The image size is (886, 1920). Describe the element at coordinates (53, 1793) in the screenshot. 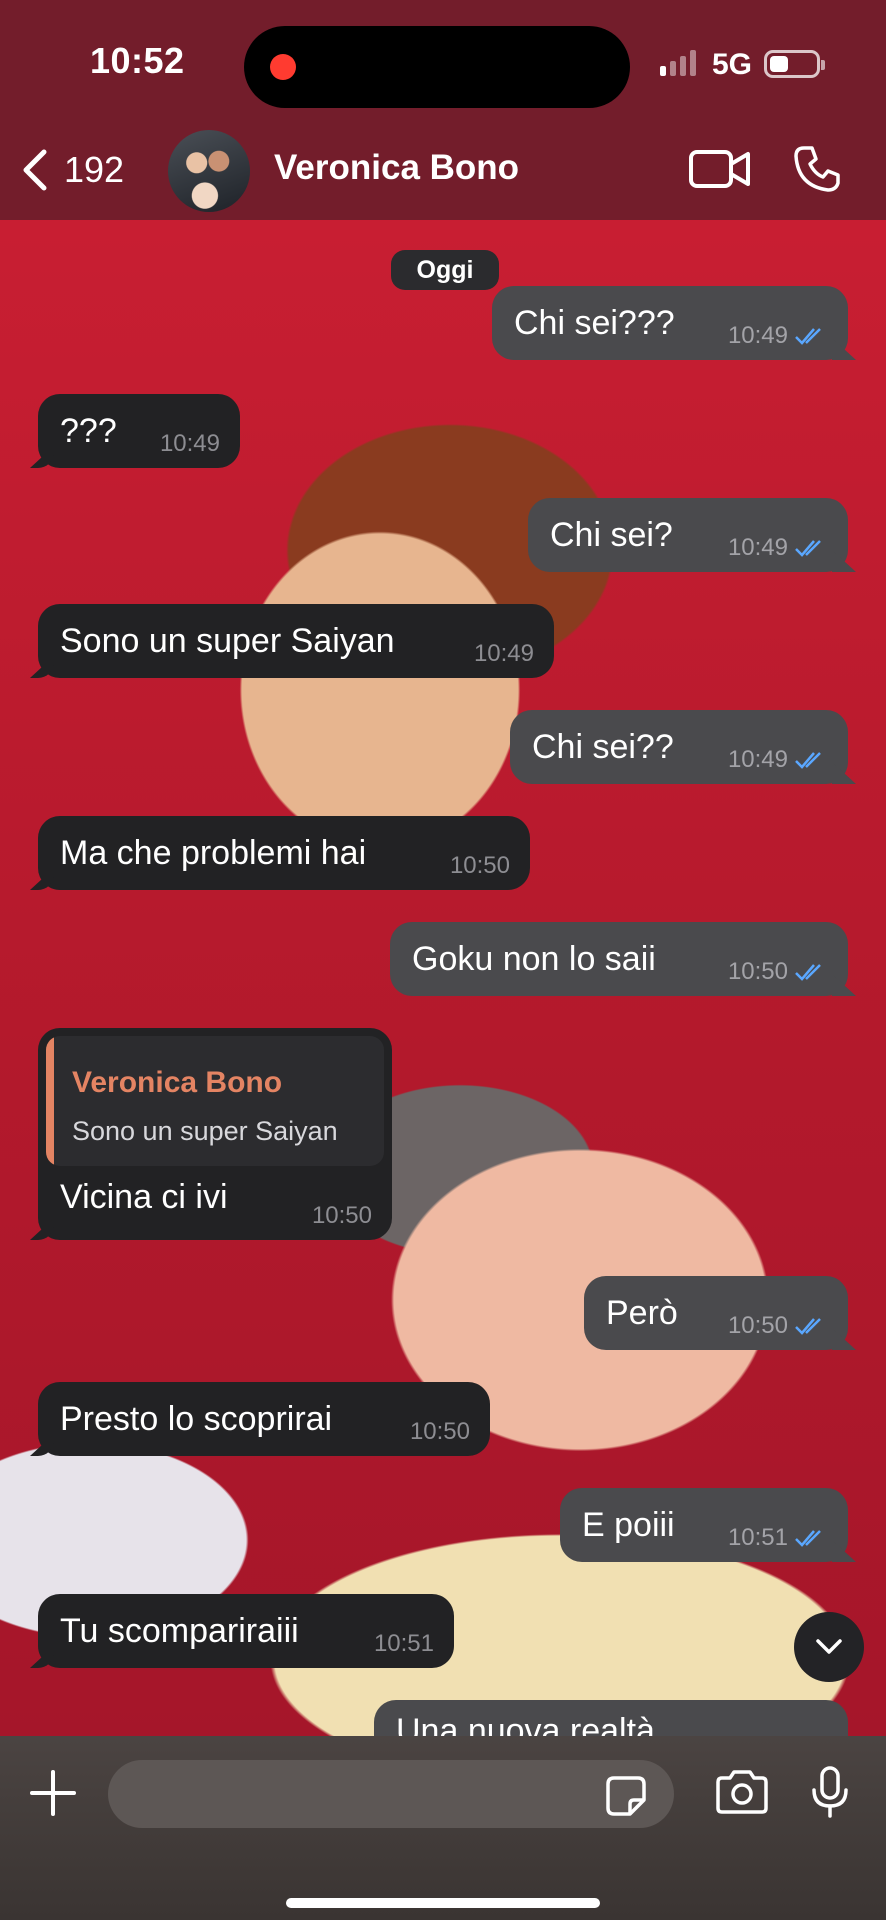

I see `plus-icon` at that location.